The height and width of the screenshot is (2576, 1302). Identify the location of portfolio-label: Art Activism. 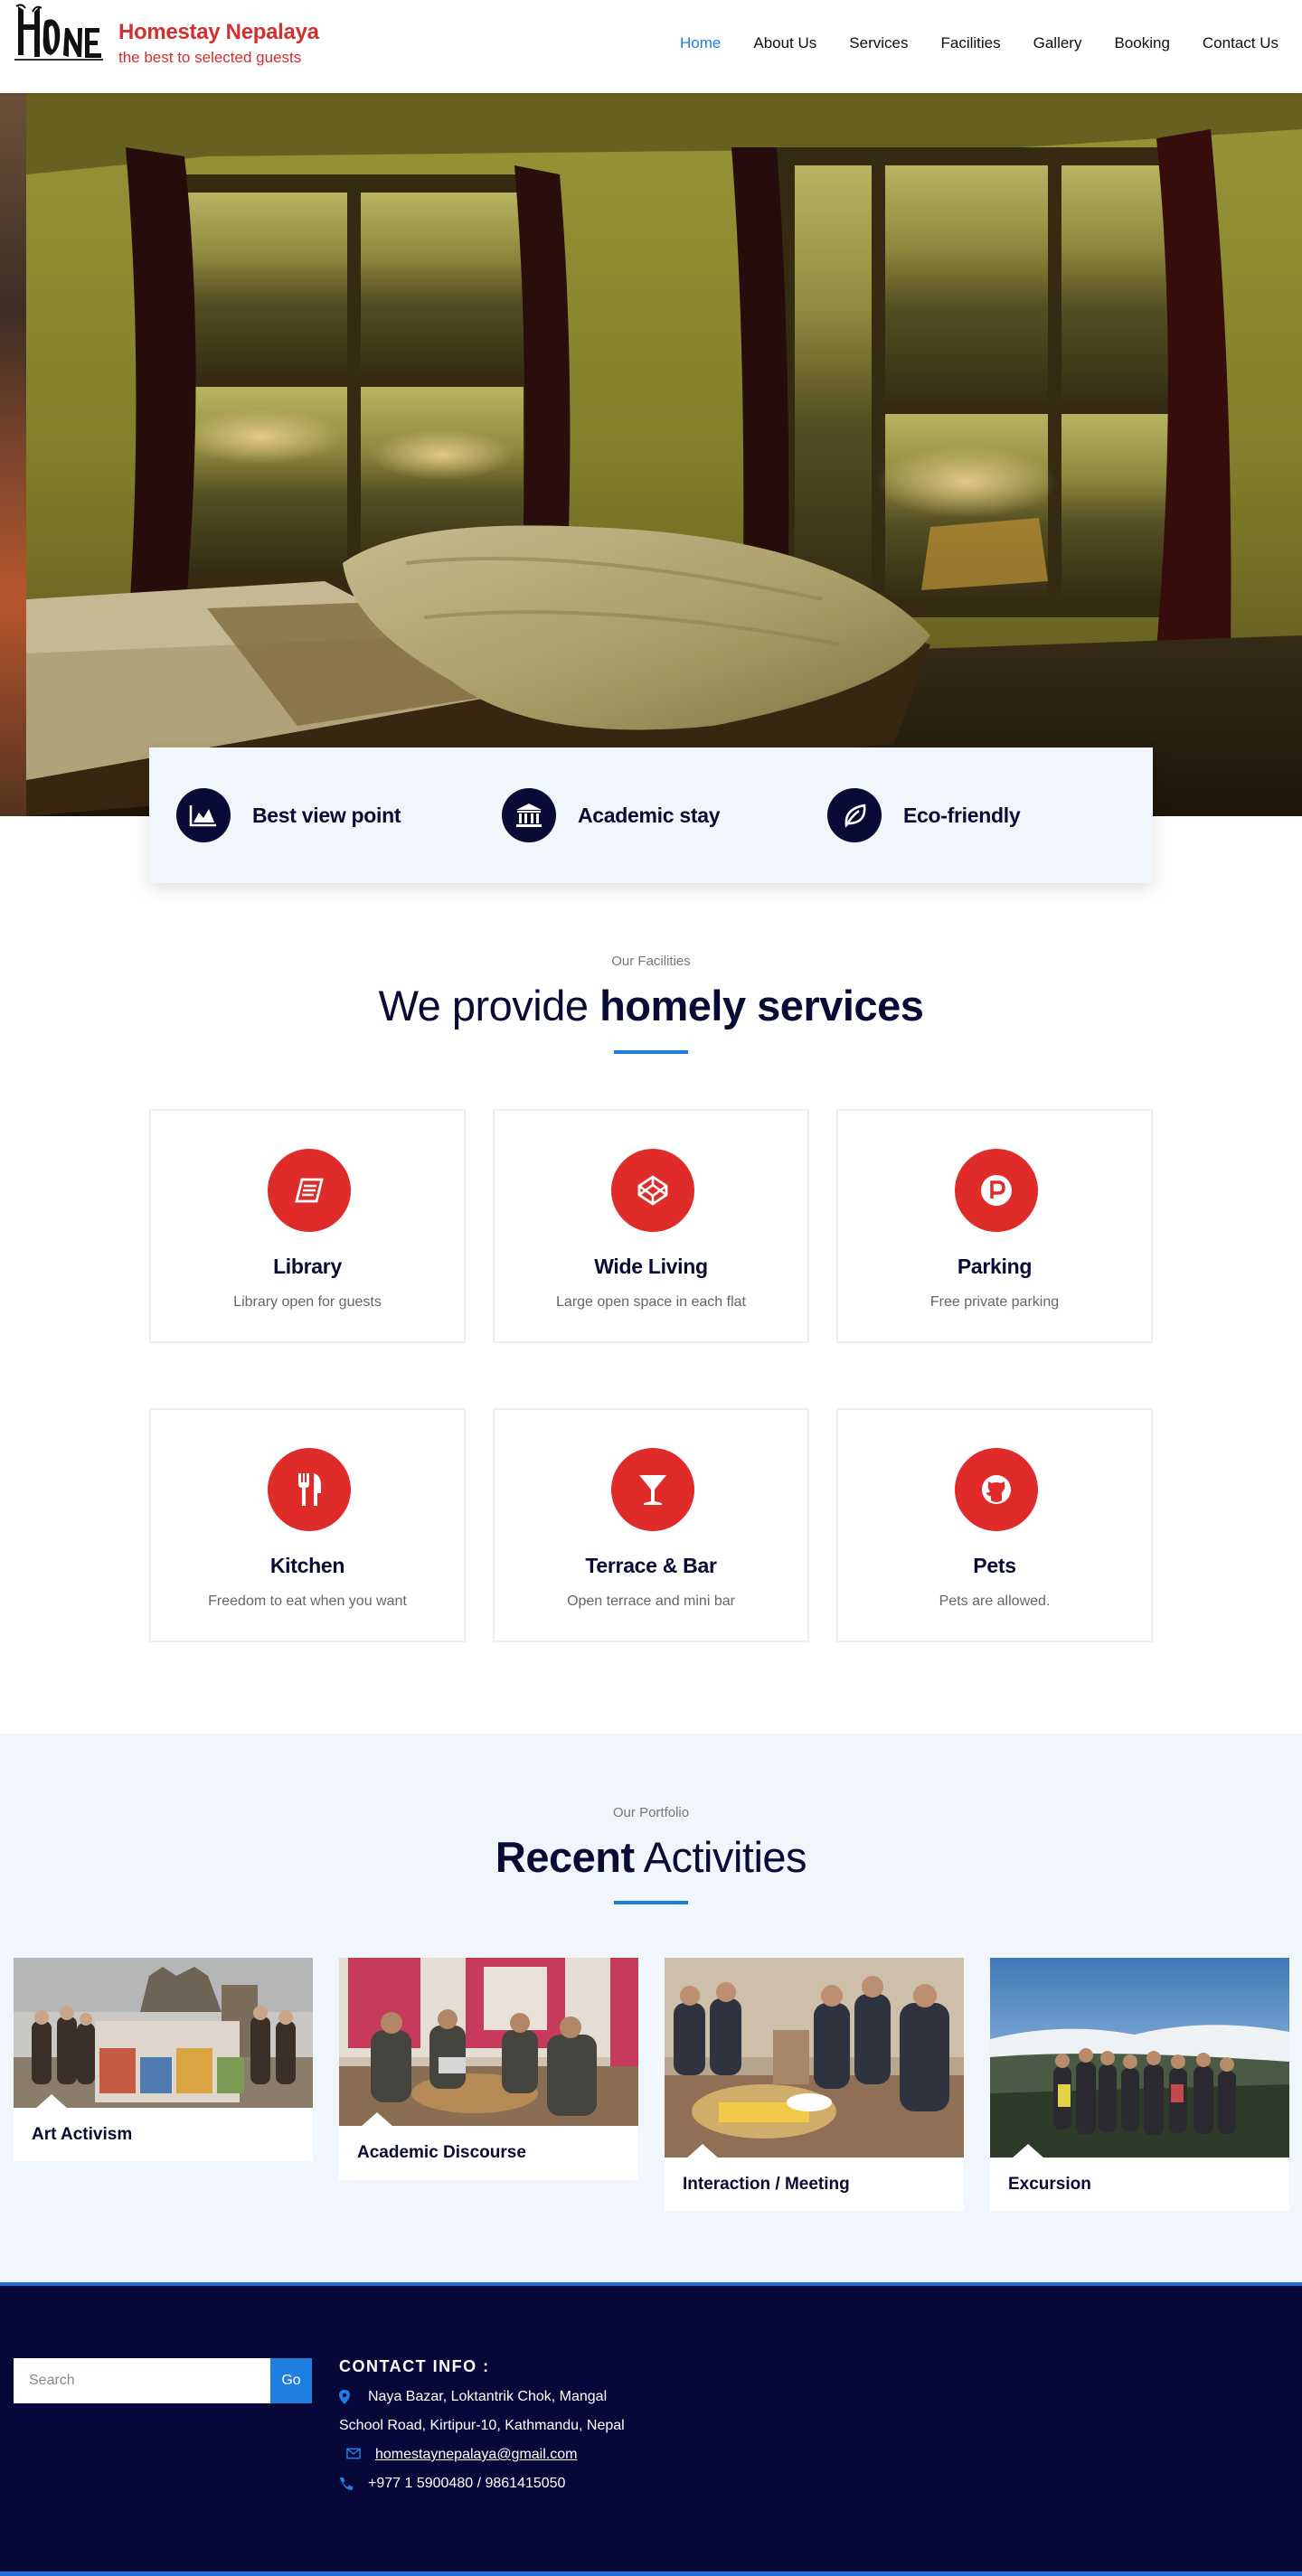
(83, 2134).